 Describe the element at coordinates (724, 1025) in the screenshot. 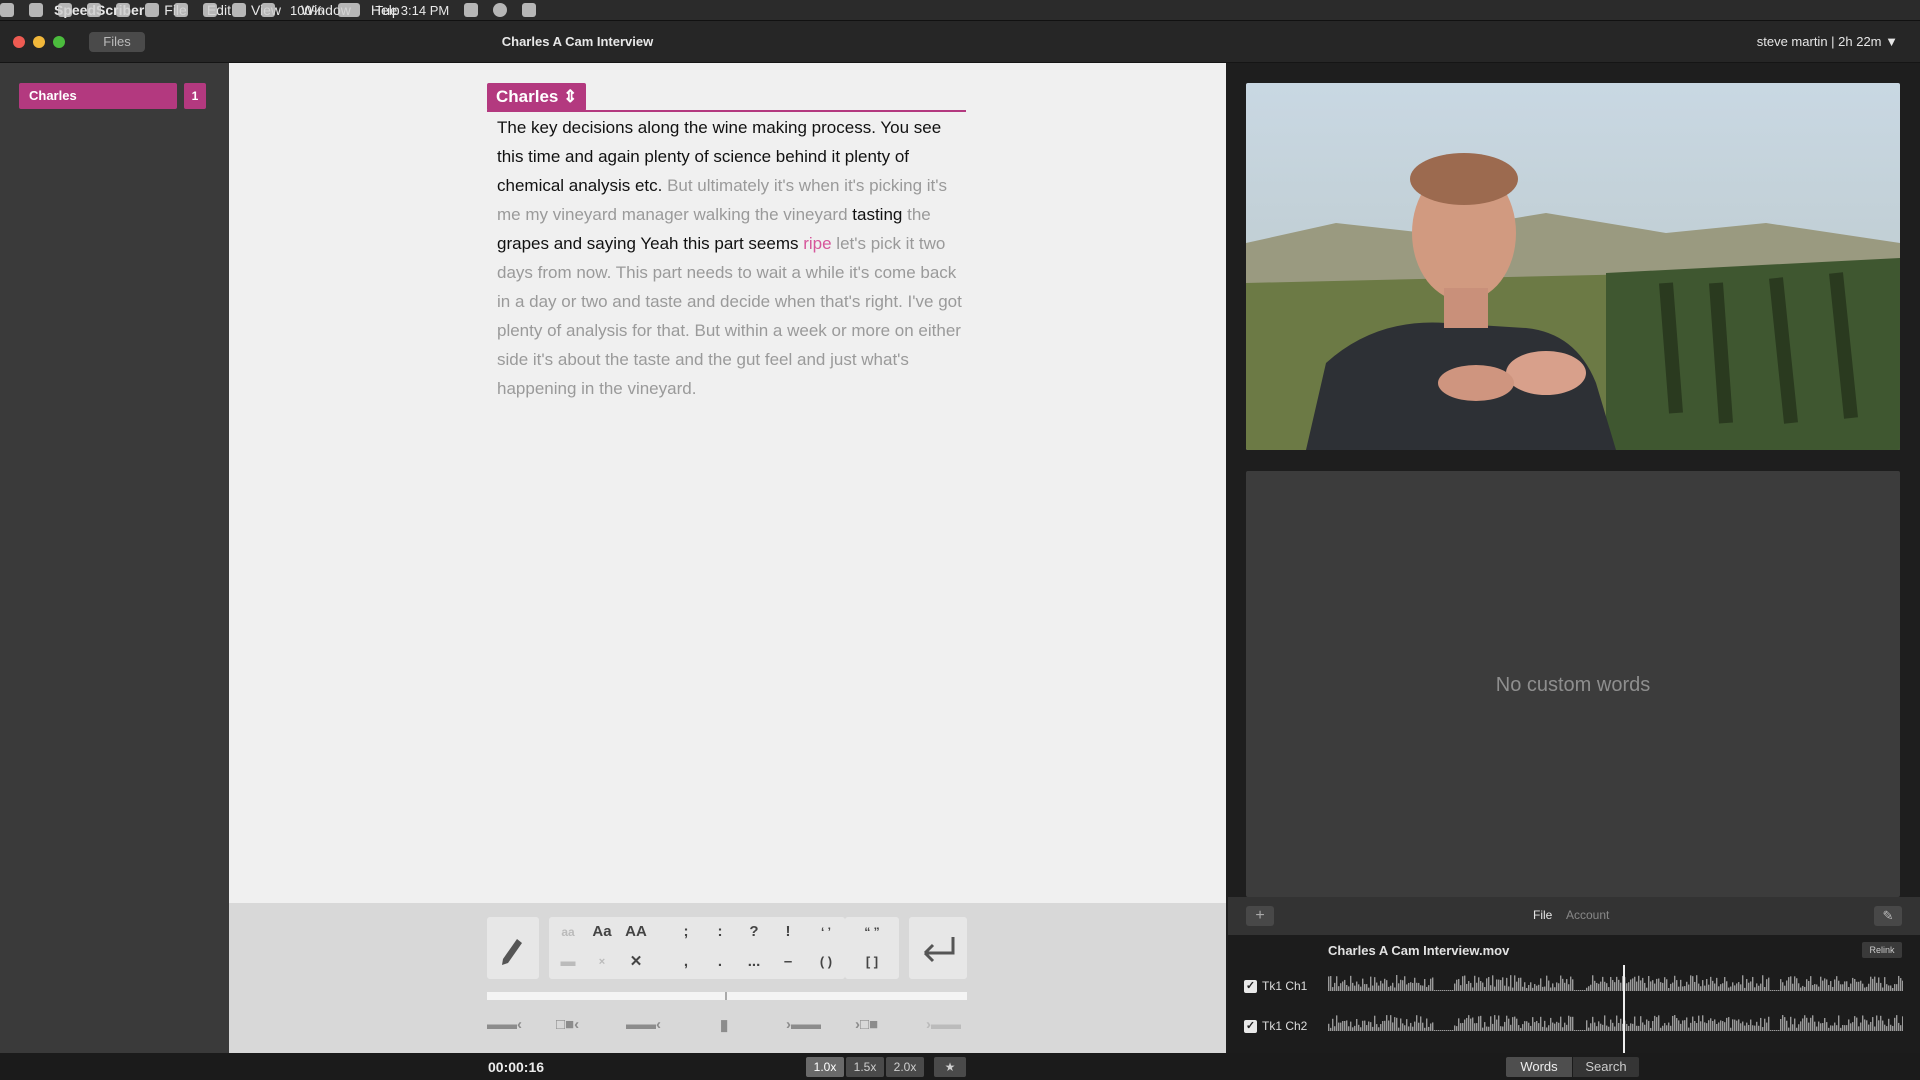

I see `play-position-icon: ▮` at that location.